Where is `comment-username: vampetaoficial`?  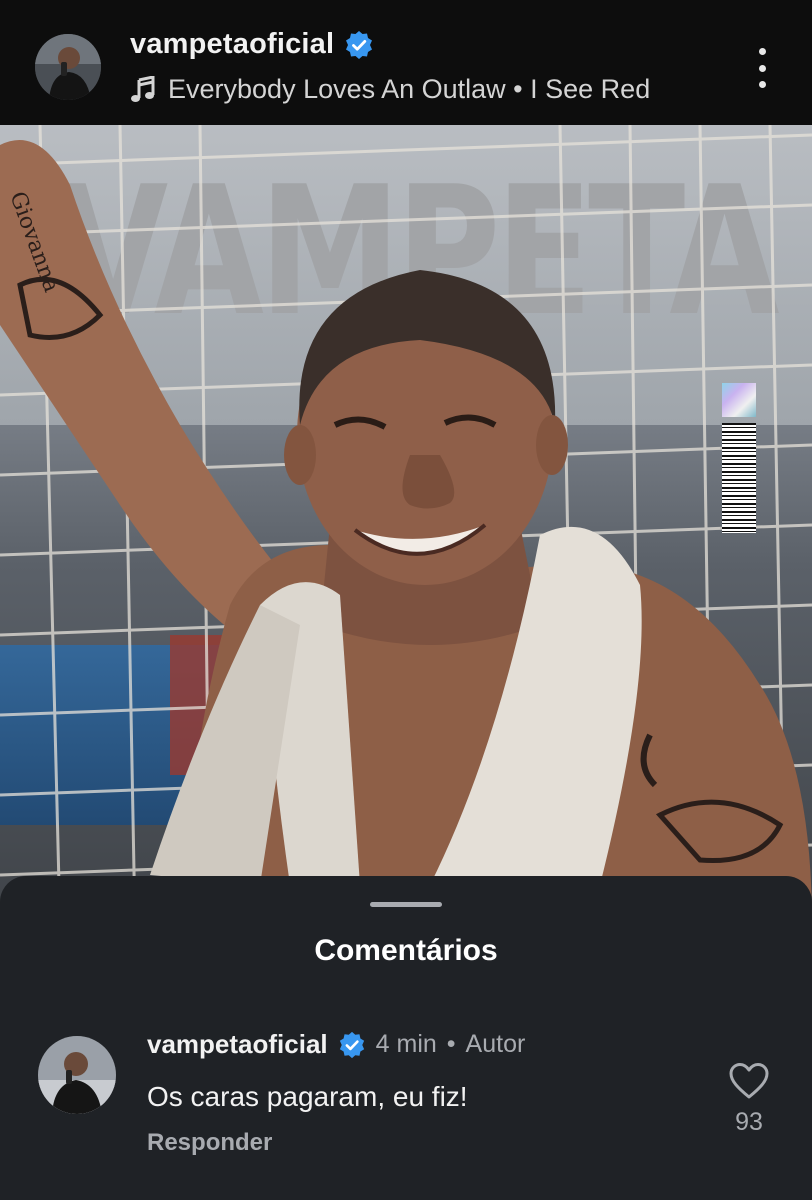 comment-username: vampetaoficial is located at coordinates (237, 1044).